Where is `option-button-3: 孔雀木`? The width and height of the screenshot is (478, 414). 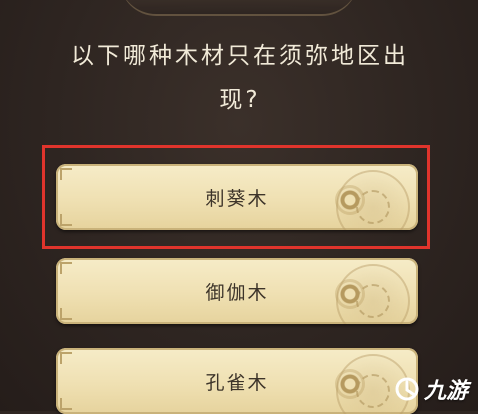 option-button-3: 孔雀木 is located at coordinates (237, 381).